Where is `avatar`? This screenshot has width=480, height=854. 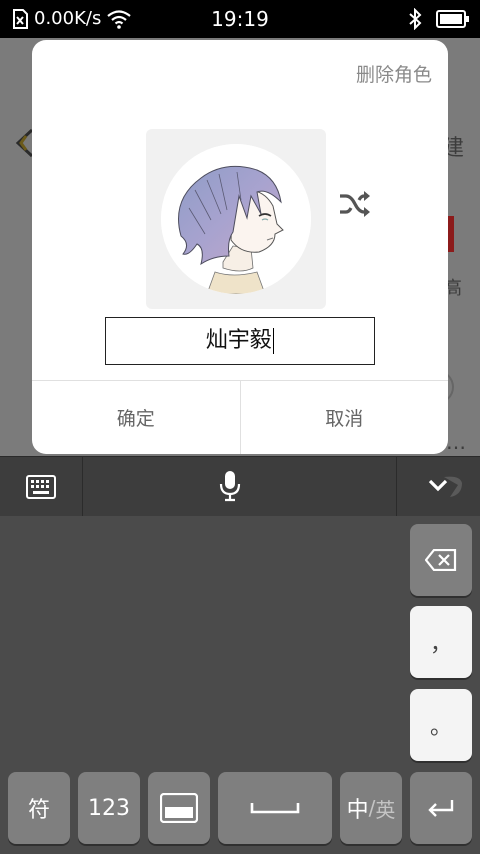 avatar is located at coordinates (236, 219).